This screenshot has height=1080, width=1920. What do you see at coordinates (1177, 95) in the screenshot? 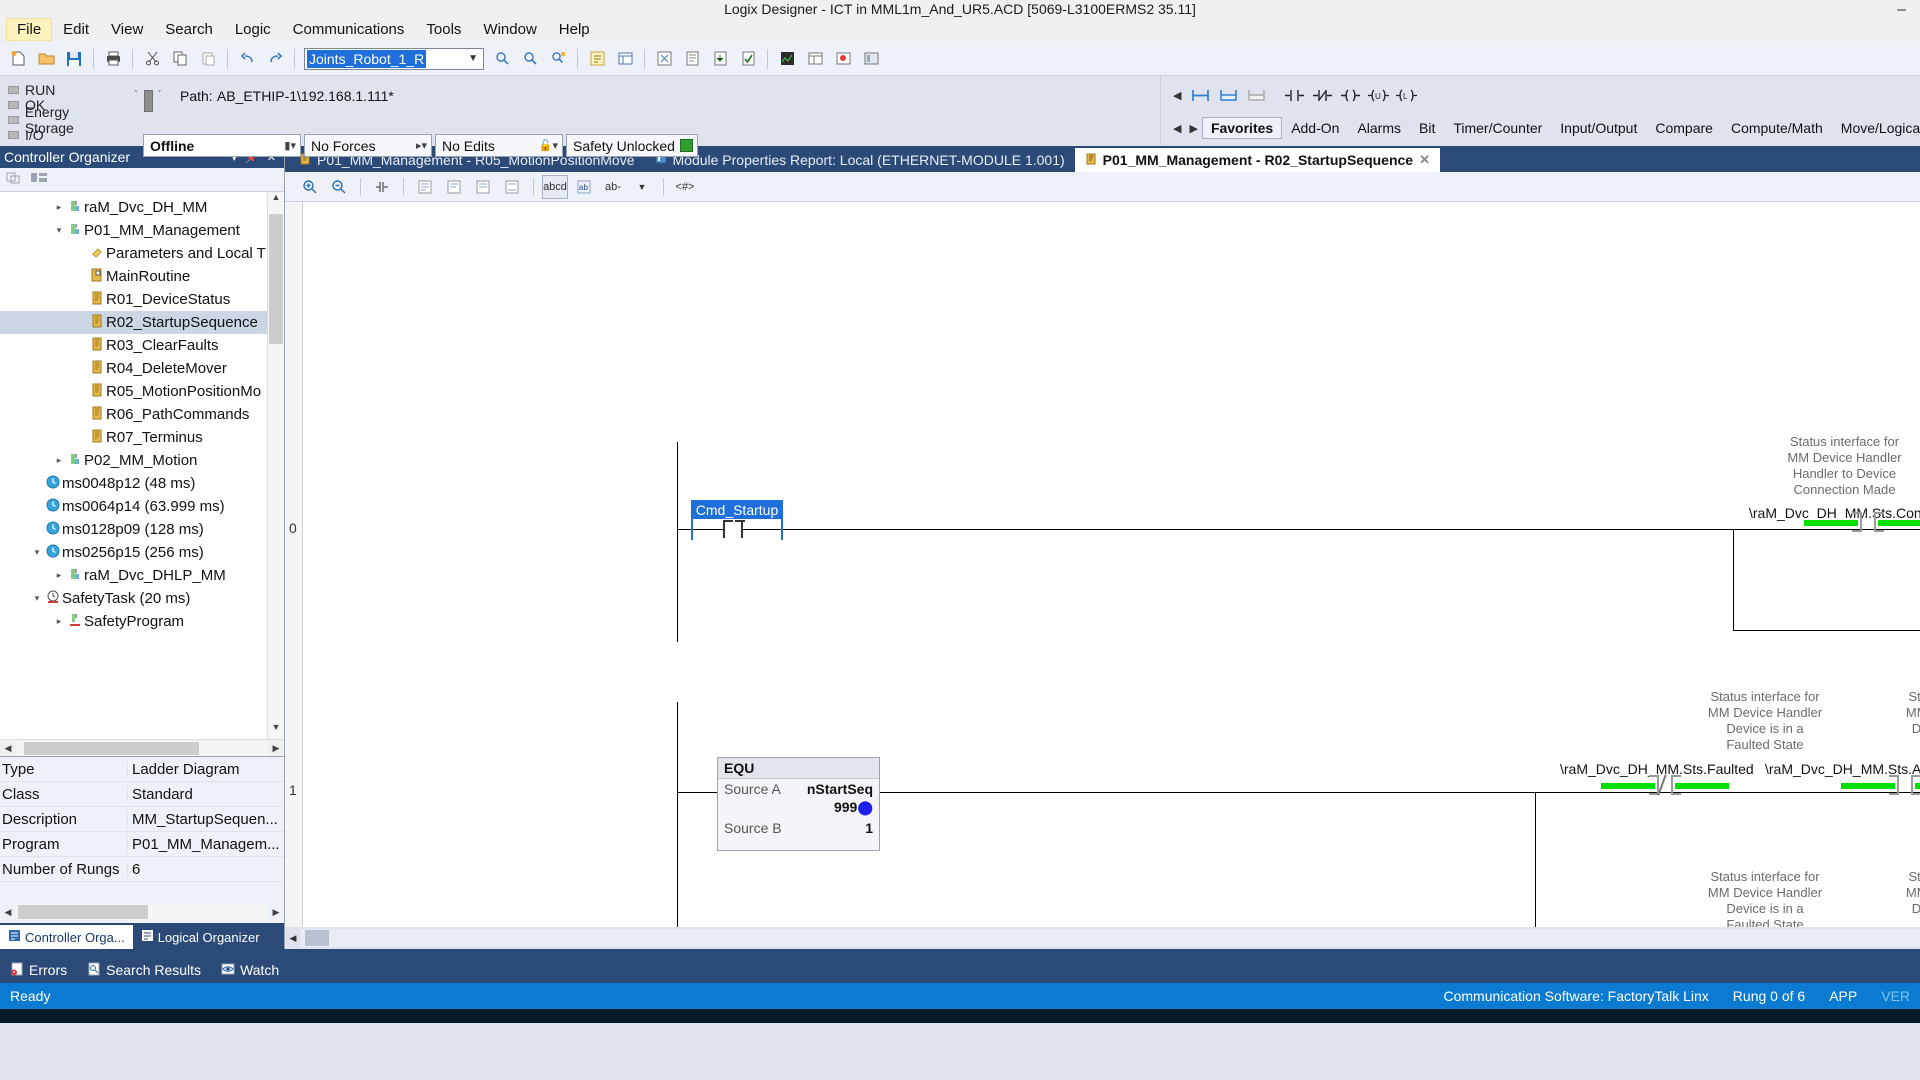
I see `ribbon-scroll-left-icon: ◀` at bounding box center [1177, 95].